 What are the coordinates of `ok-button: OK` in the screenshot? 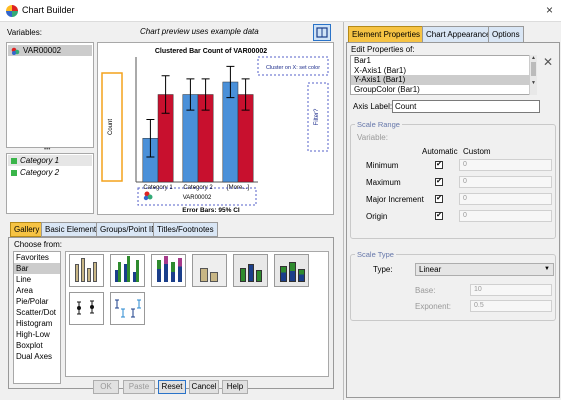 It's located at (106, 387).